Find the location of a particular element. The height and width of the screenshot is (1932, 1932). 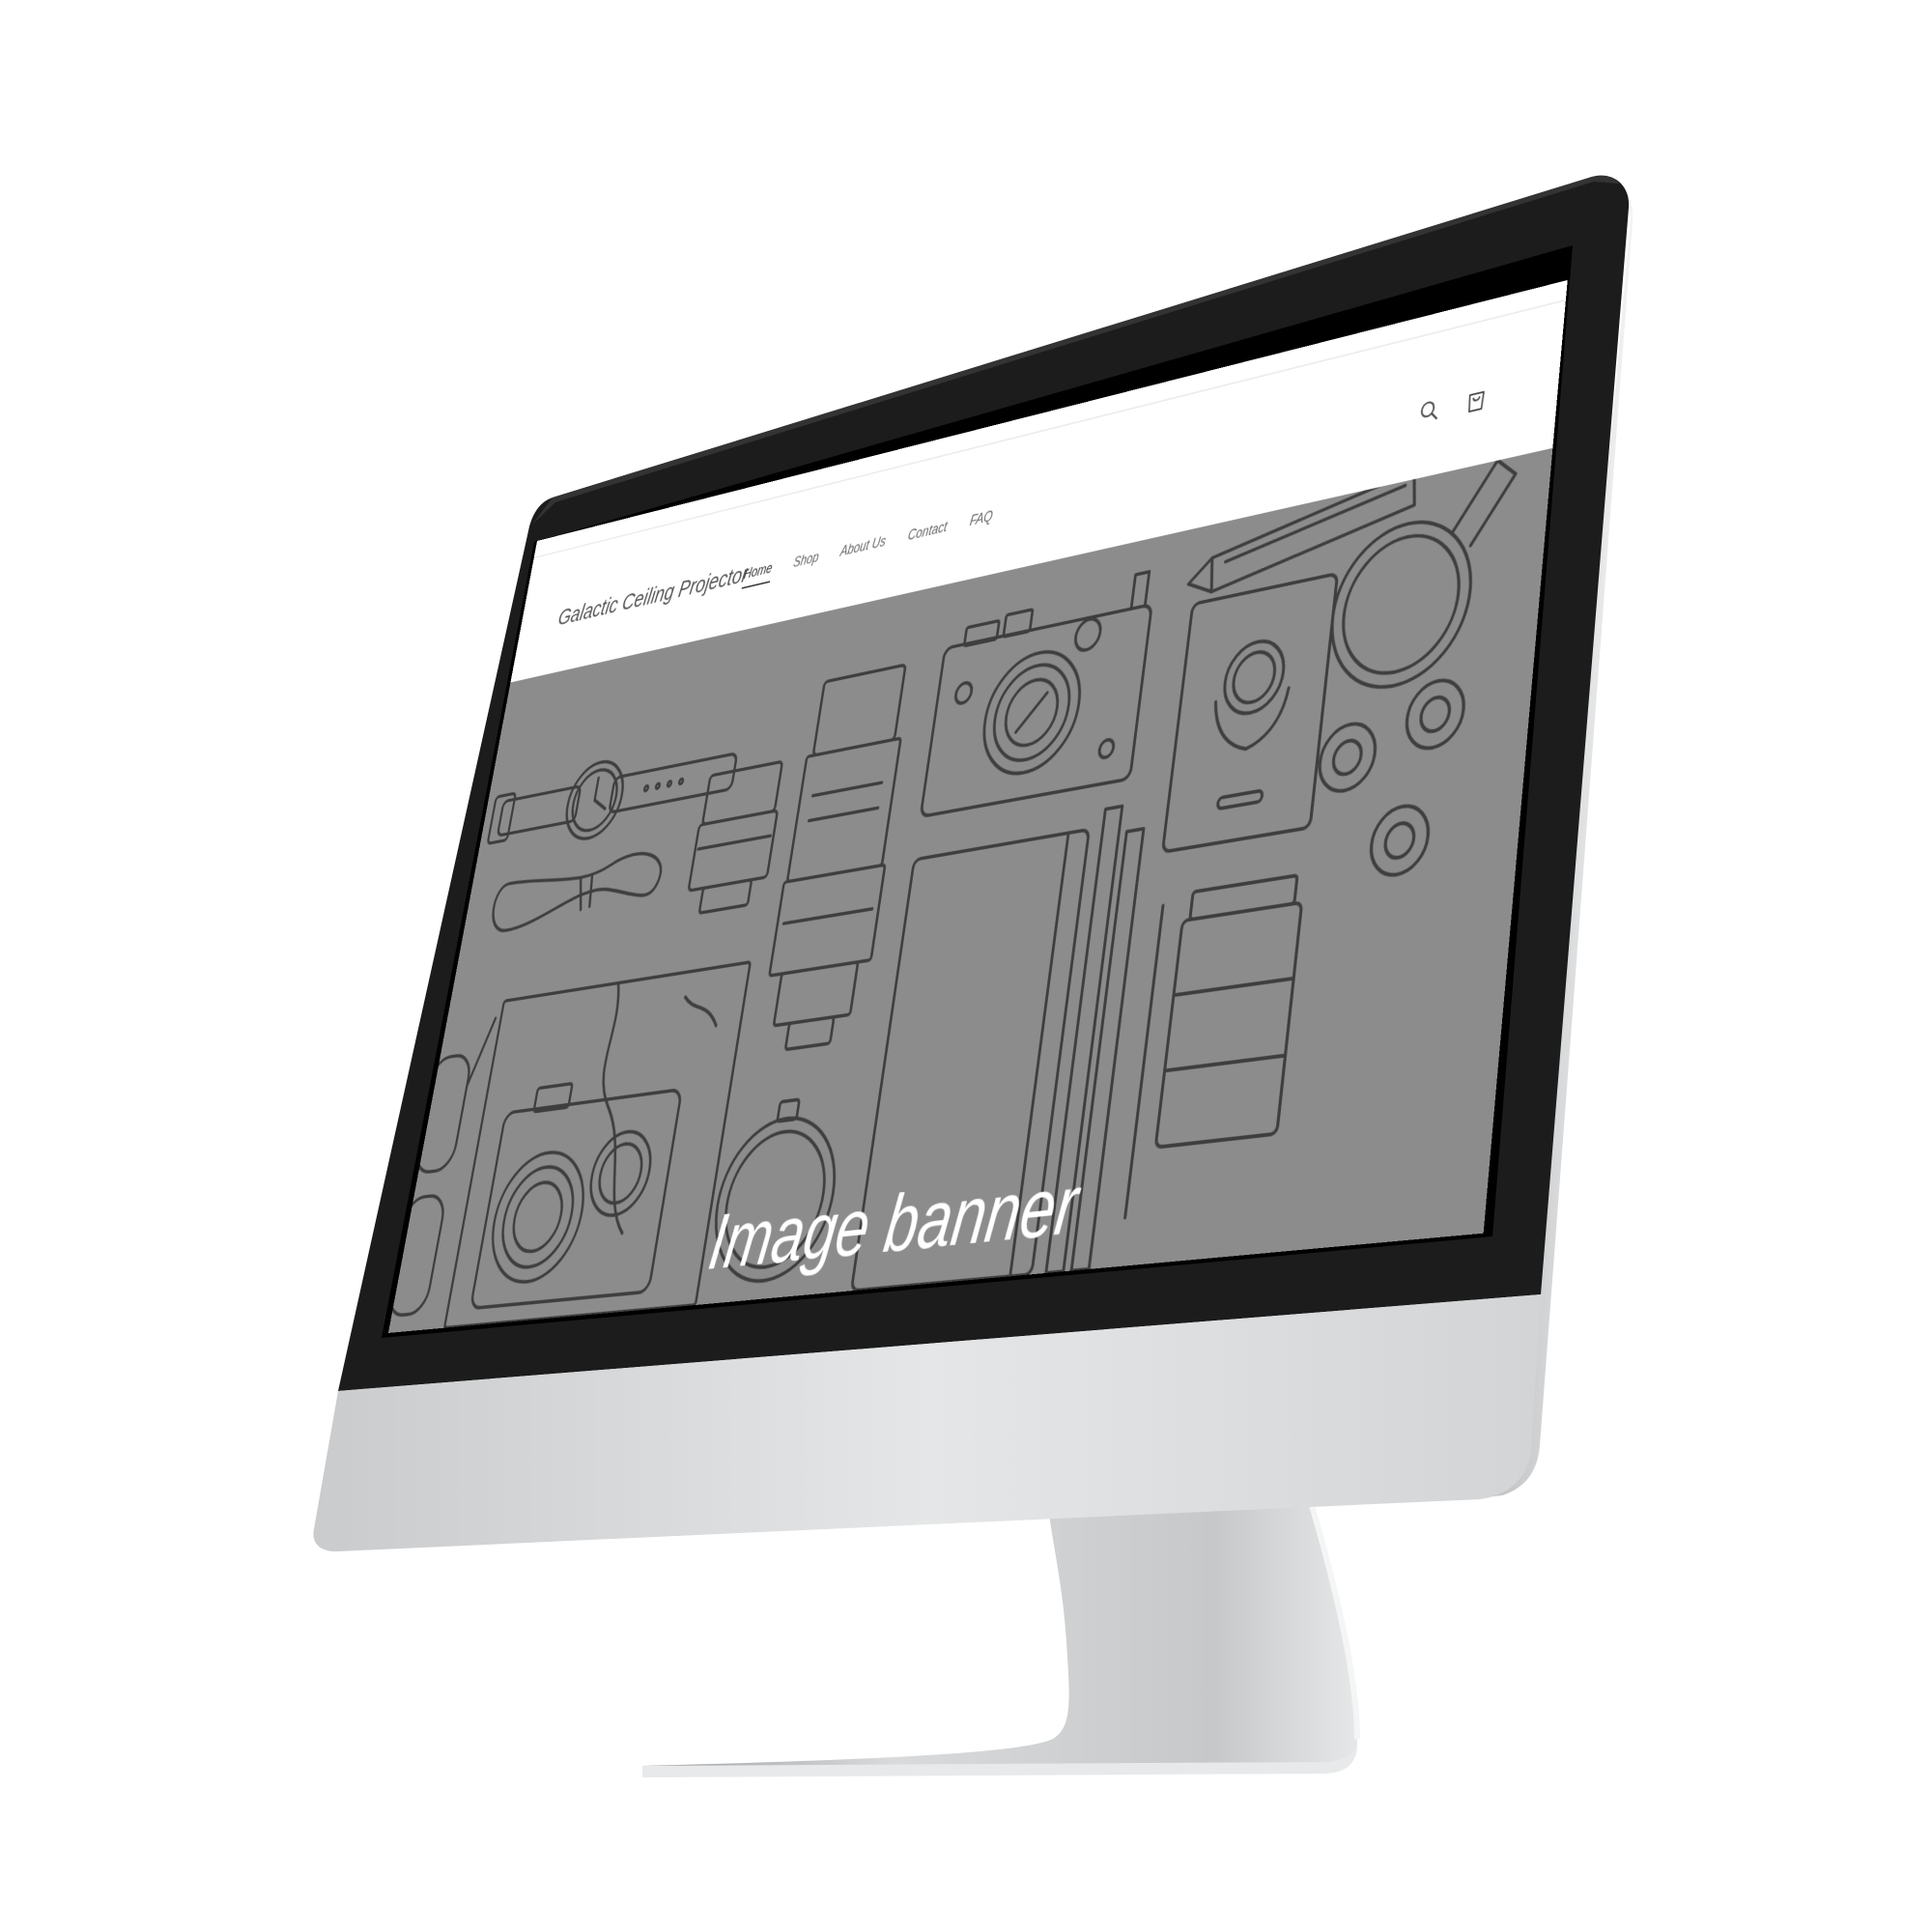

cart-icon is located at coordinates (1476, 399).